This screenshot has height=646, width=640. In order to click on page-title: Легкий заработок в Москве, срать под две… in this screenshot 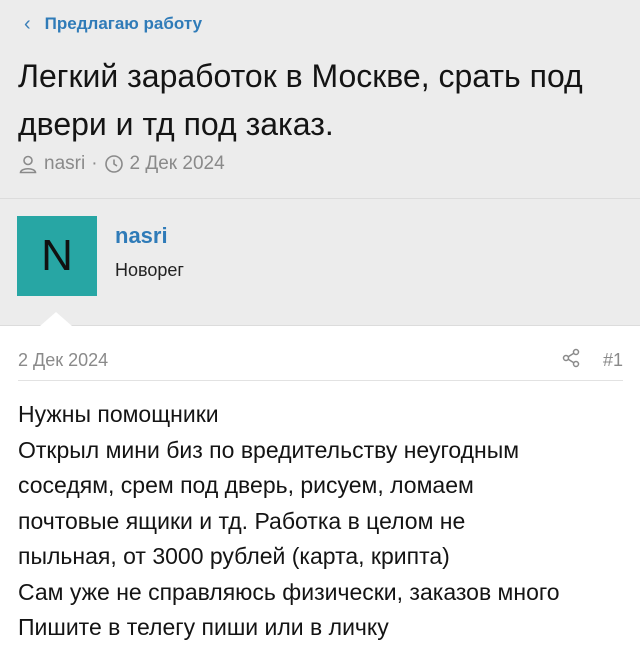, I will do `click(300, 100)`.